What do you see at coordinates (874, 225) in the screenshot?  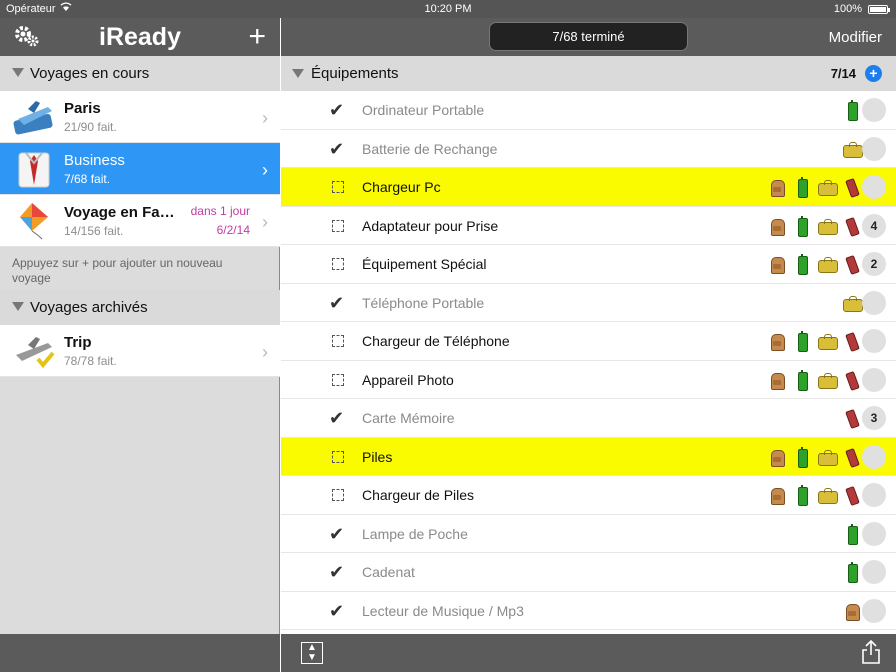 I see `quantity-badge: 4` at bounding box center [874, 225].